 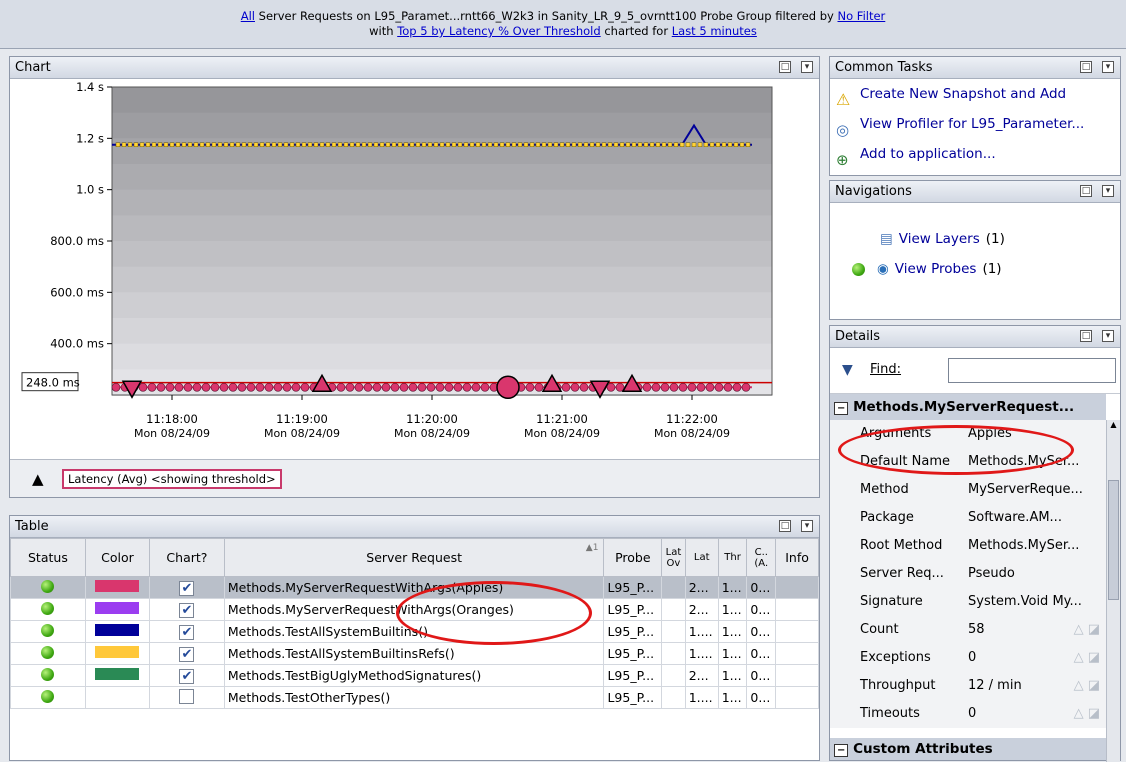 I want to click on col-info: Info, so click(x=797, y=557).